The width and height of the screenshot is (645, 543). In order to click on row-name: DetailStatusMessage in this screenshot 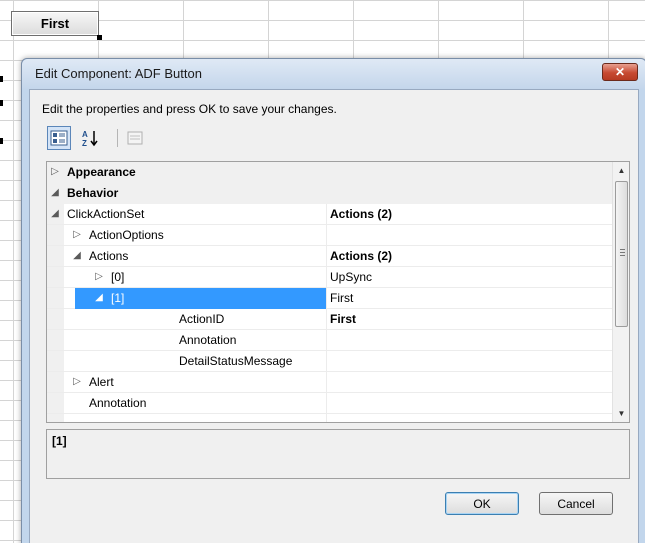, I will do `click(236, 361)`.